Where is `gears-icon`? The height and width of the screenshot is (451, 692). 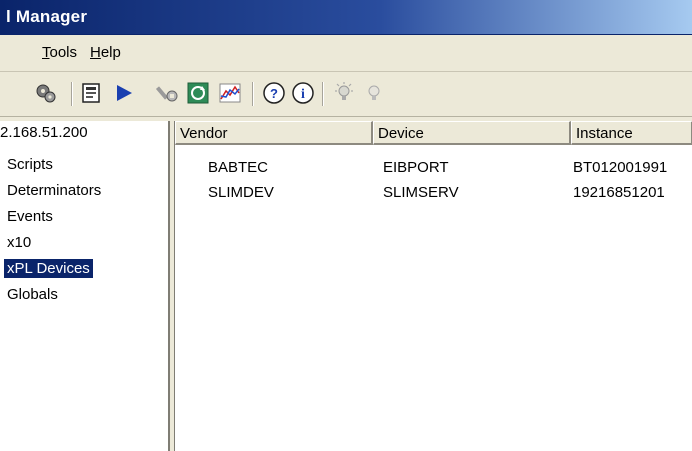 gears-icon is located at coordinates (46, 93).